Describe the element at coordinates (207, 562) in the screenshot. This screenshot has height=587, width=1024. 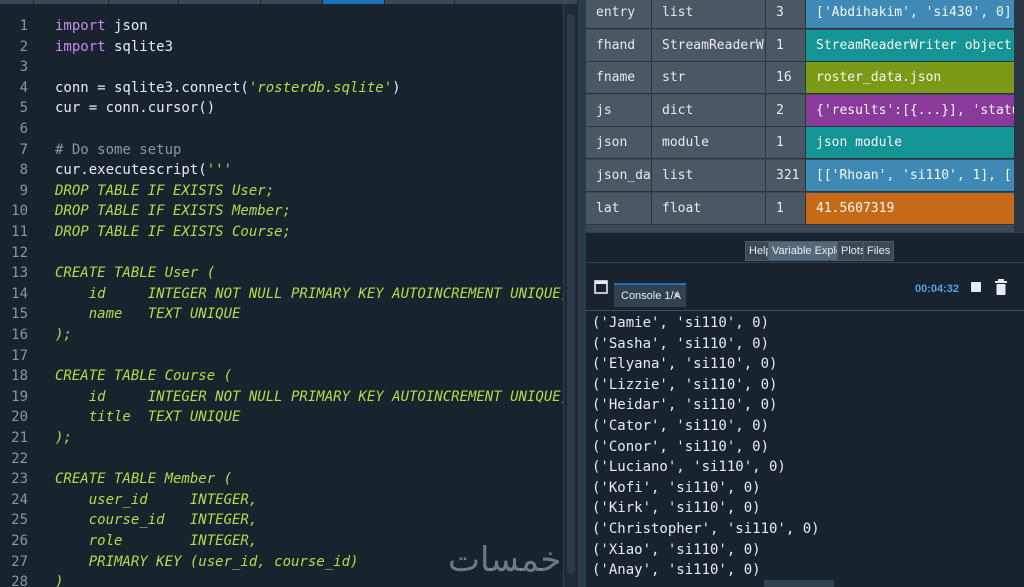
I see `code-line: PRIMARY KEY (user_id, course_id)` at that location.